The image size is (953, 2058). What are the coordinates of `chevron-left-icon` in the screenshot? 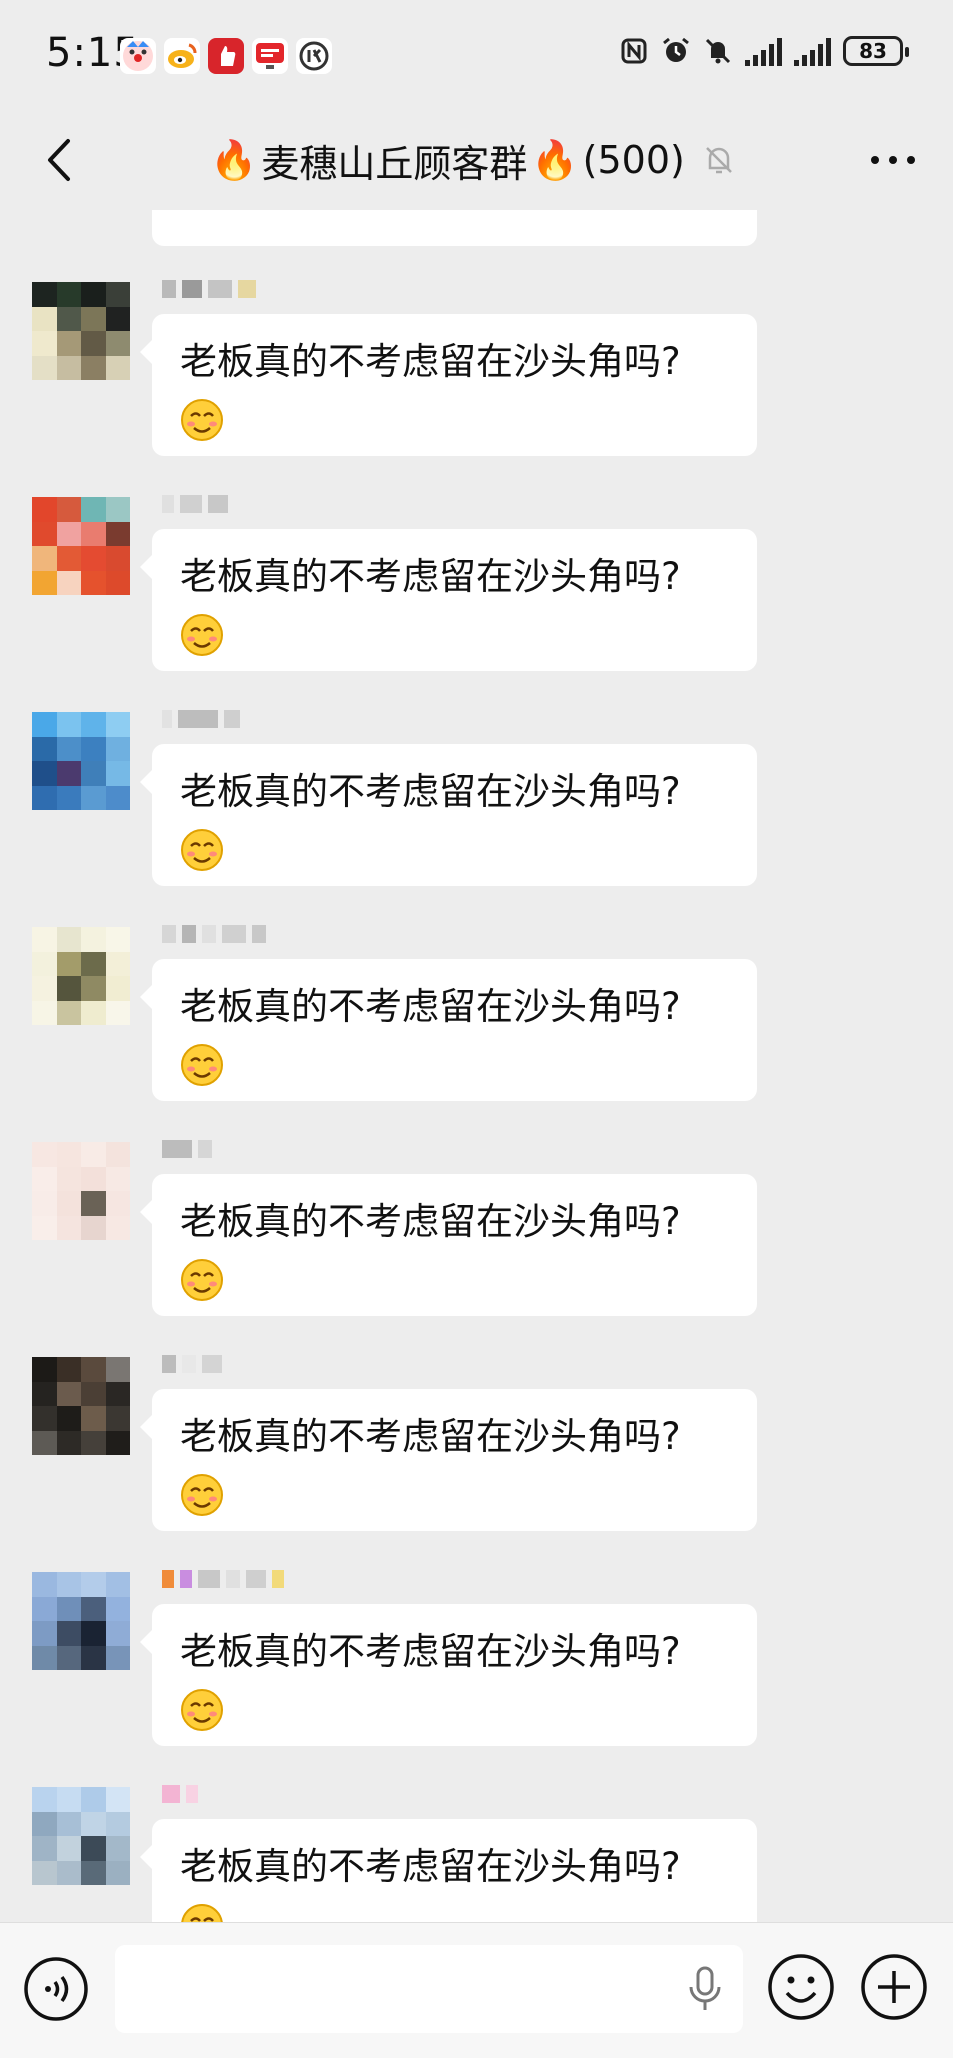 It's located at (59, 160).